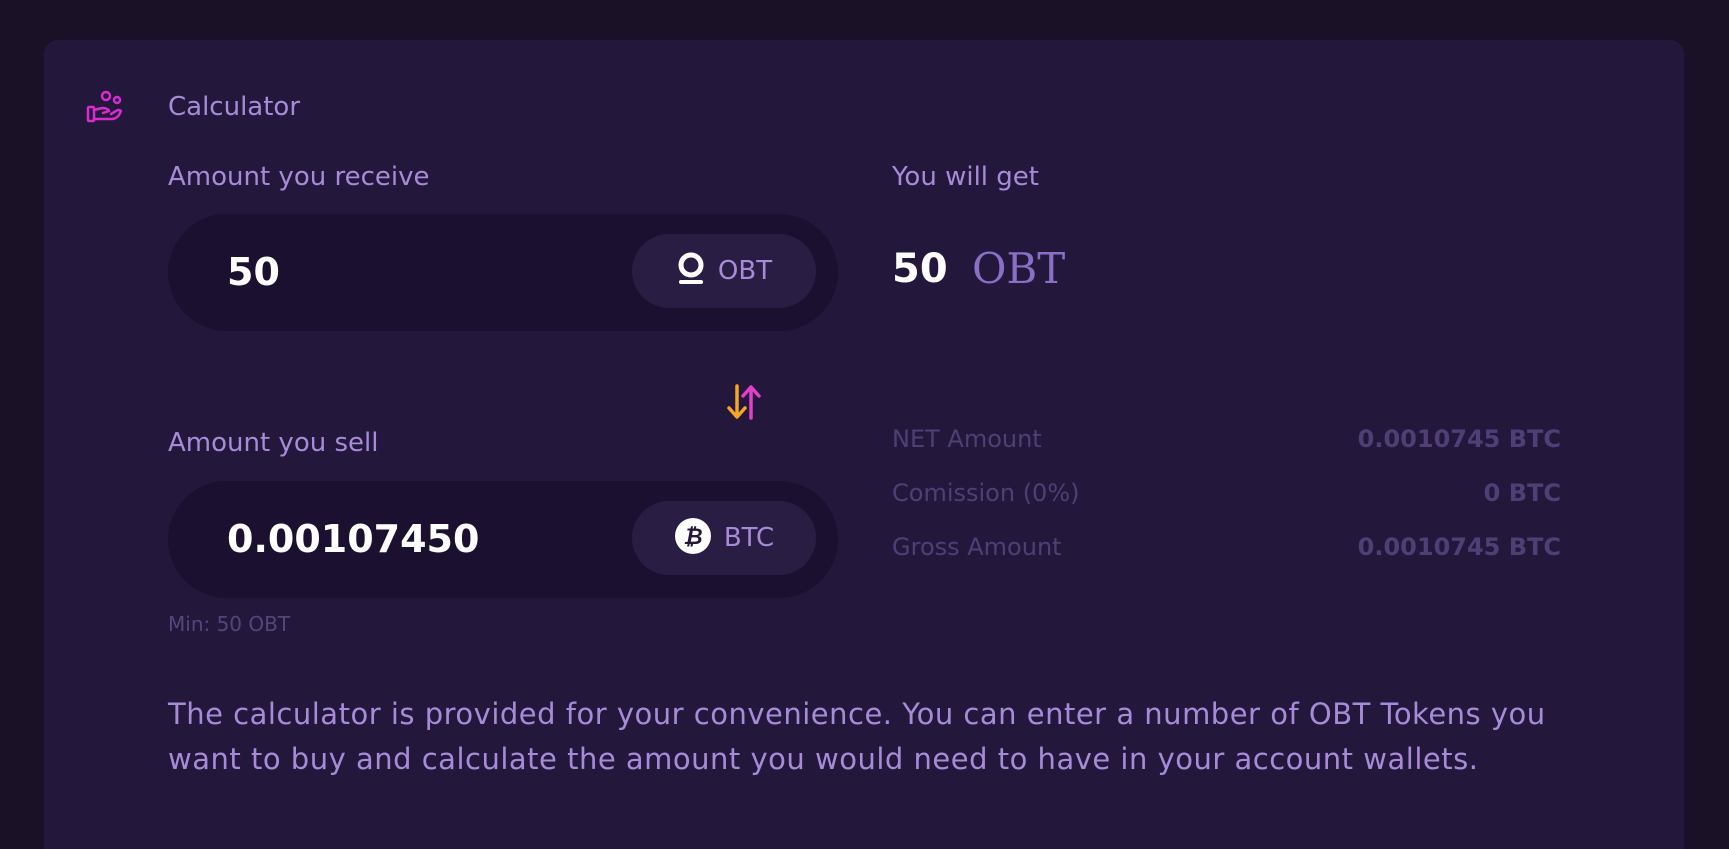  I want to click on receive-currency-selector: OBT, so click(724, 271).